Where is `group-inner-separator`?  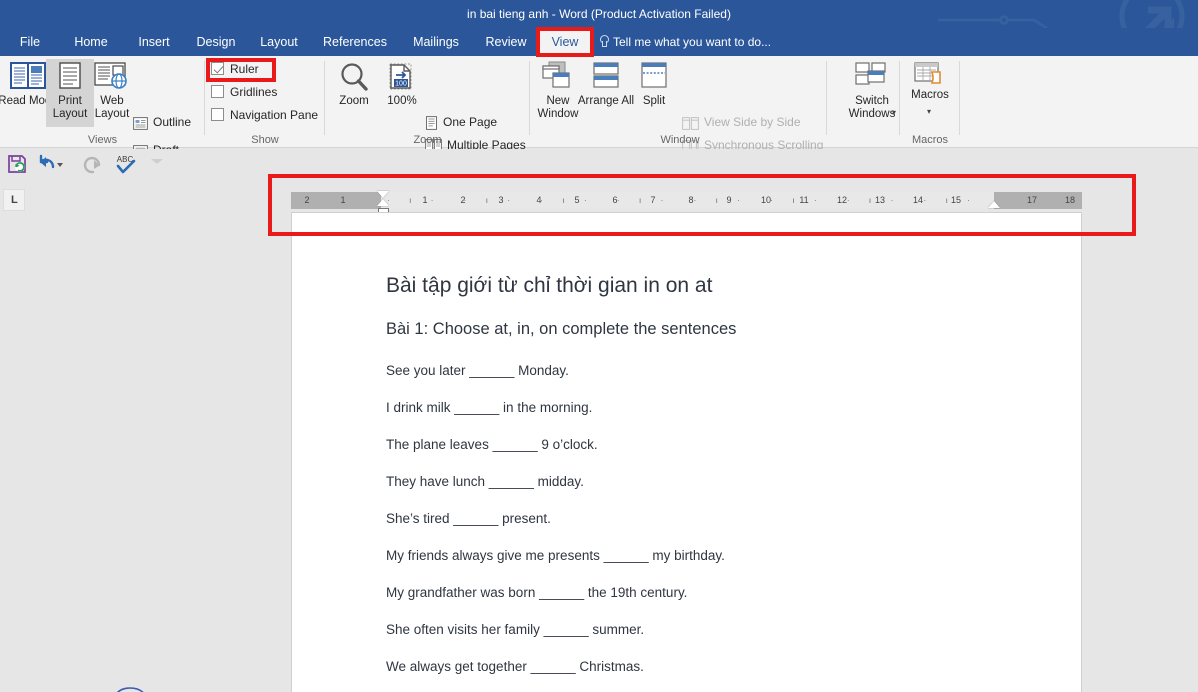
group-inner-separator is located at coordinates (826, 98).